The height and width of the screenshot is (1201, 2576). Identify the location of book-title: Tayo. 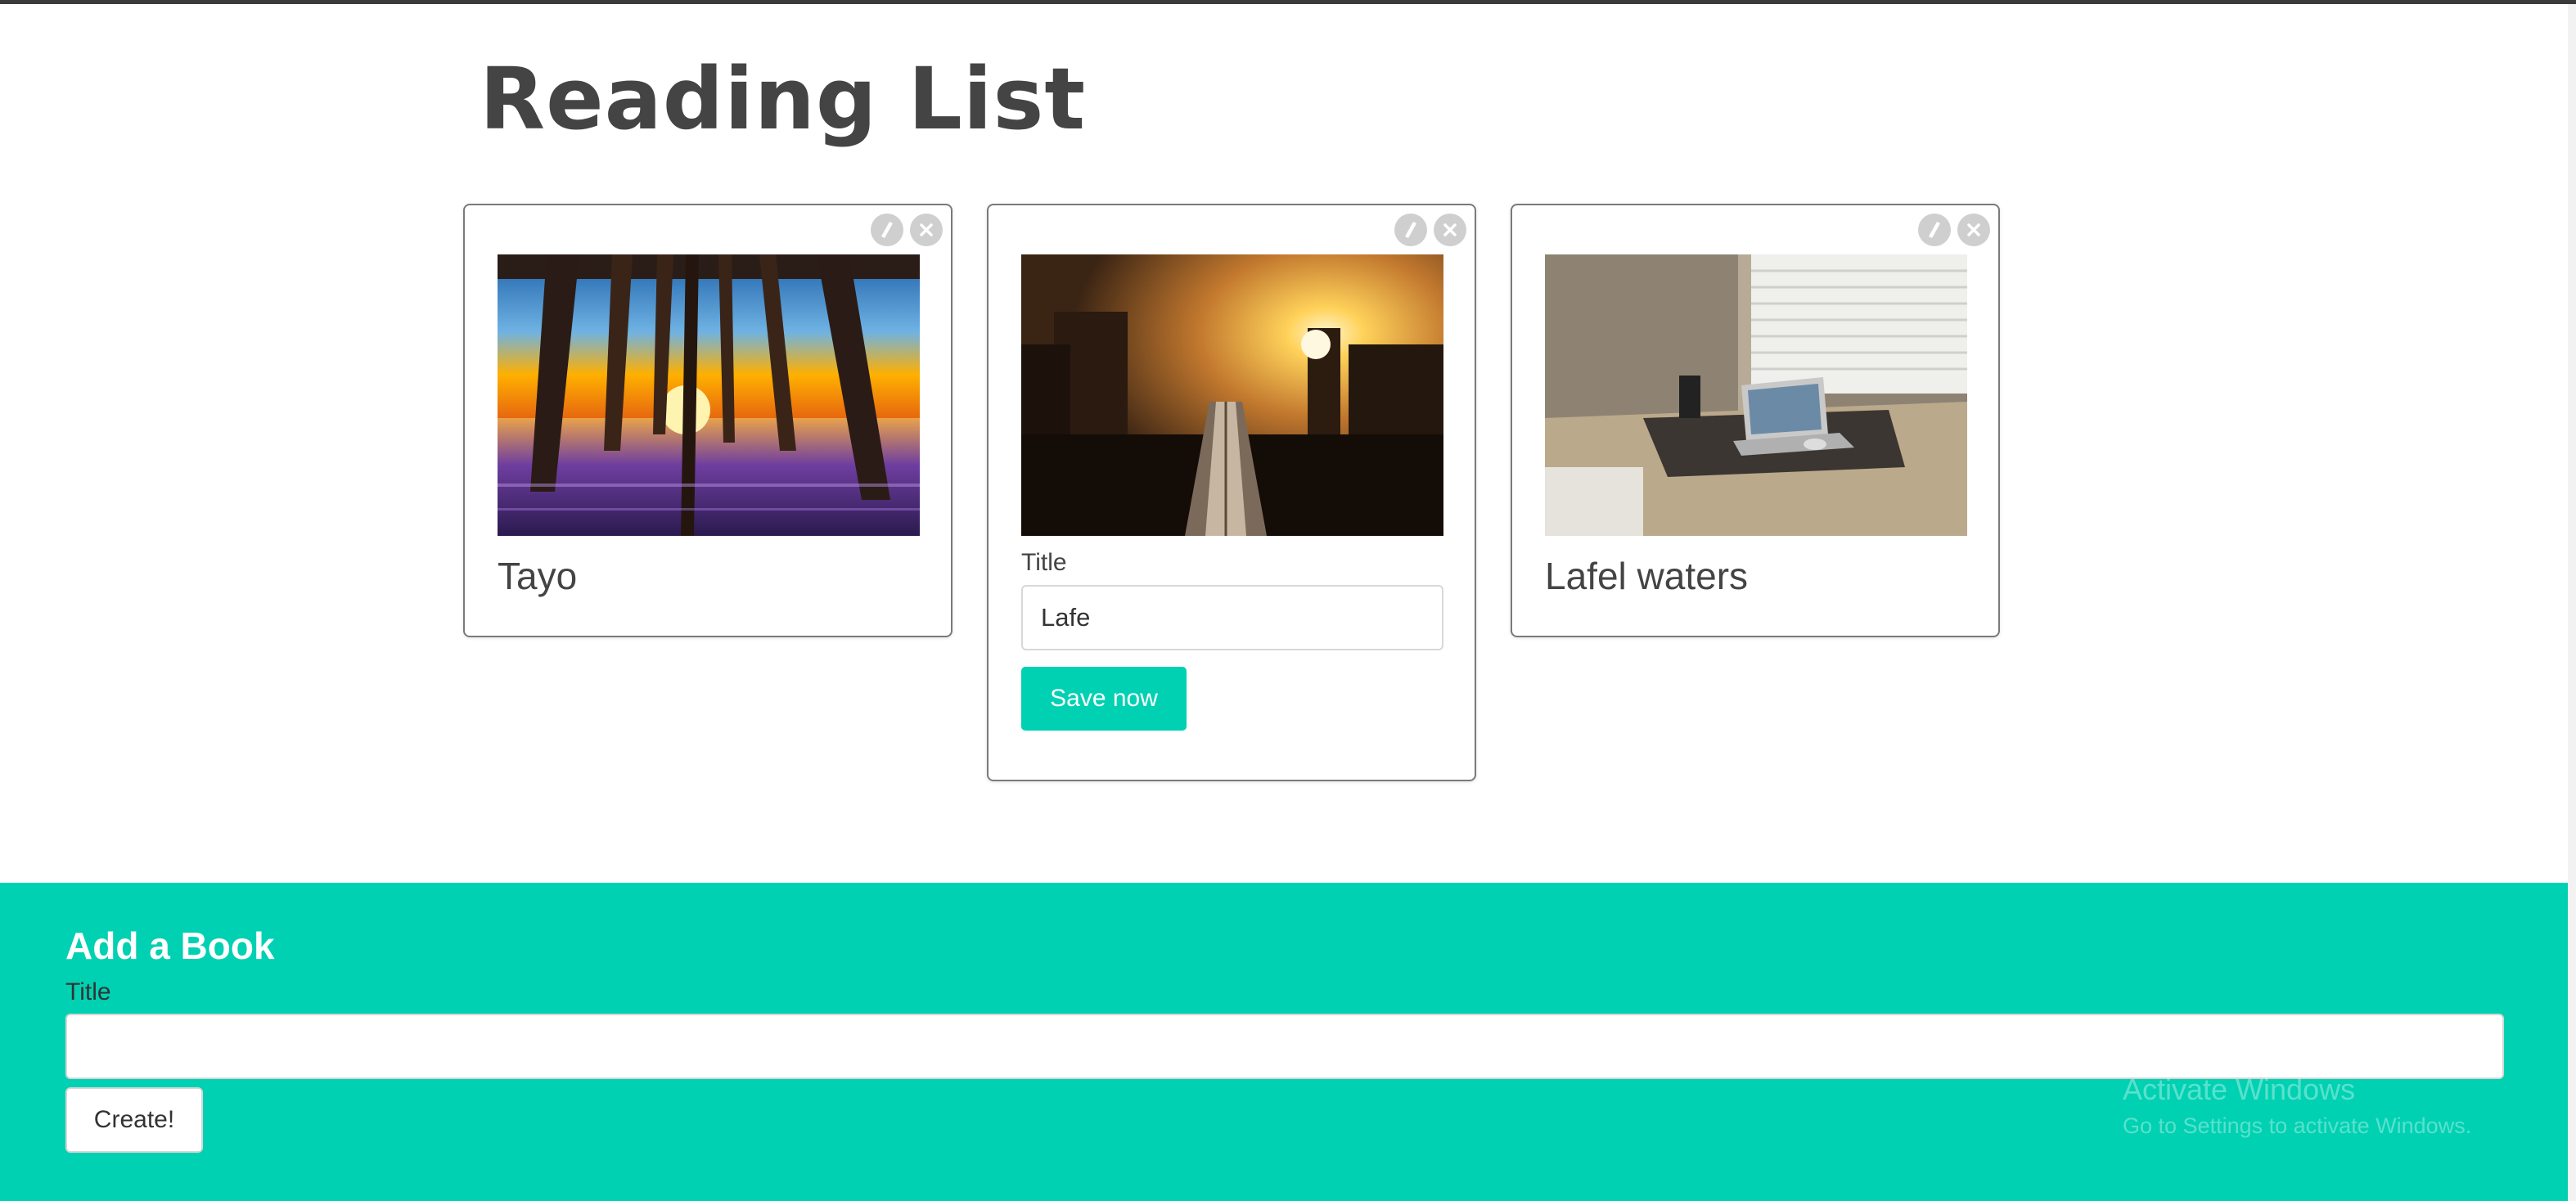
(538, 576).